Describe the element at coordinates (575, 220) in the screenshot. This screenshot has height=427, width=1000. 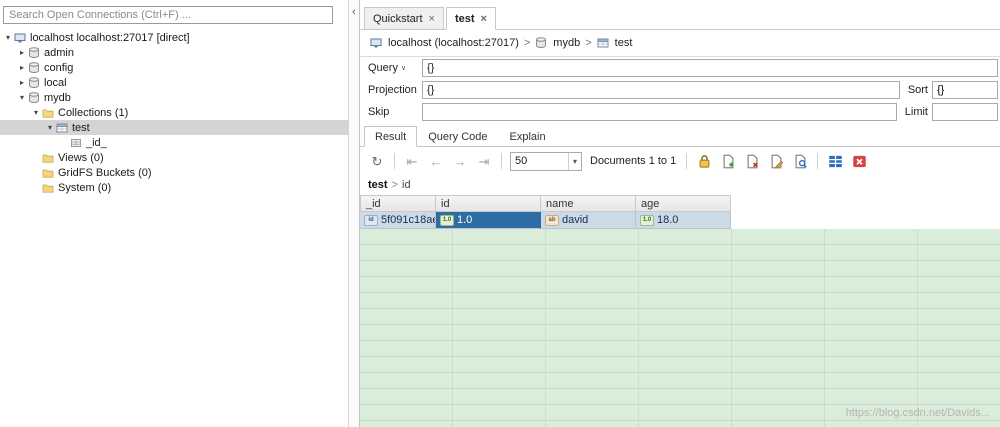
I see `cell-value: david` at that location.